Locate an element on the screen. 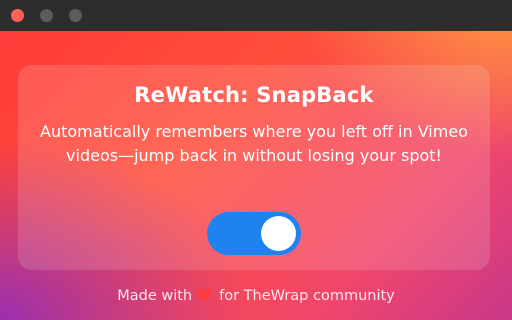 The width and height of the screenshot is (512, 320). title-bar is located at coordinates (256, 15).